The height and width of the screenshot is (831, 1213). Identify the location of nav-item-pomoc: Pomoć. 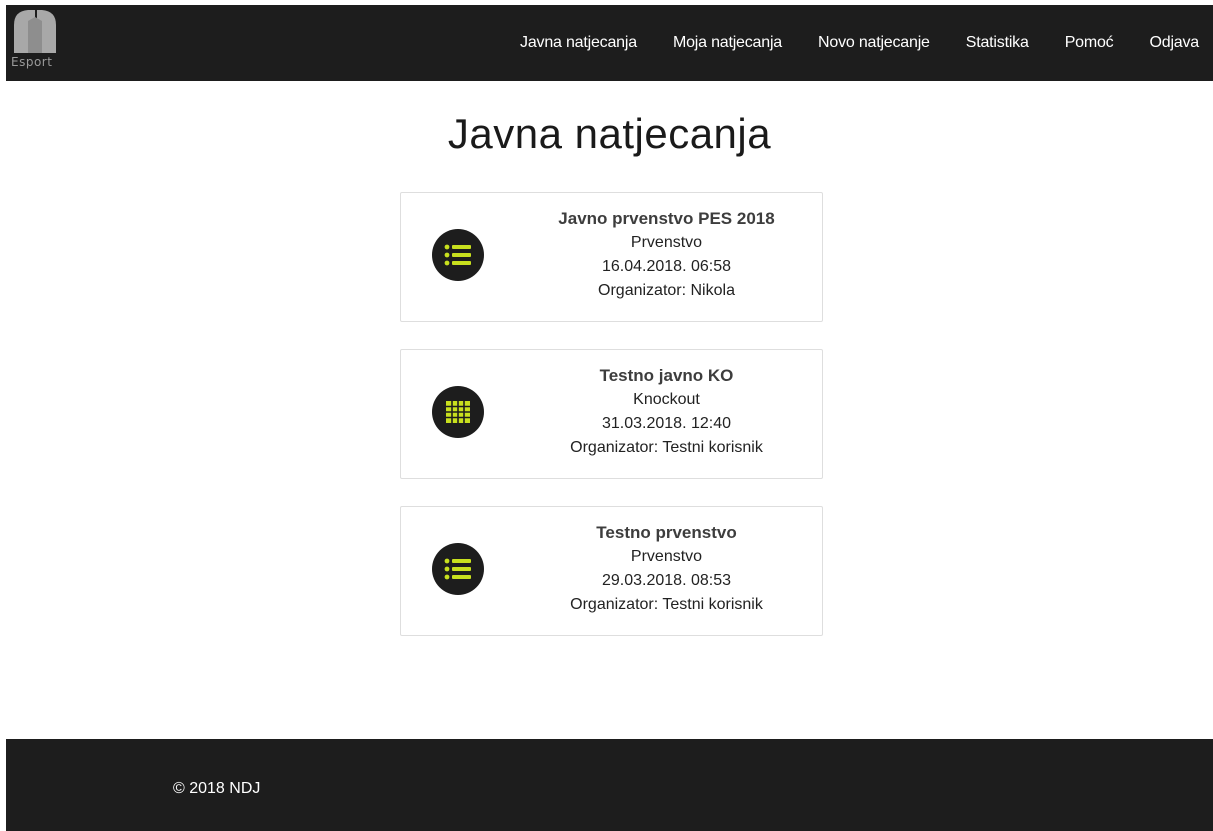
(1089, 43).